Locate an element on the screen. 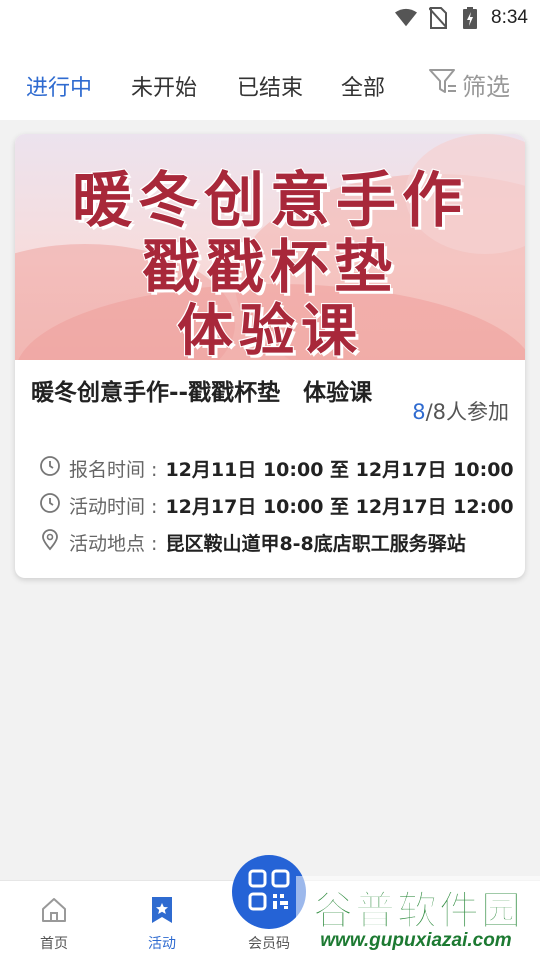 This screenshot has width=540, height=960. location-value: 昆区鞍山道甲8-8底店职工服务驿站 is located at coordinates (315, 543).